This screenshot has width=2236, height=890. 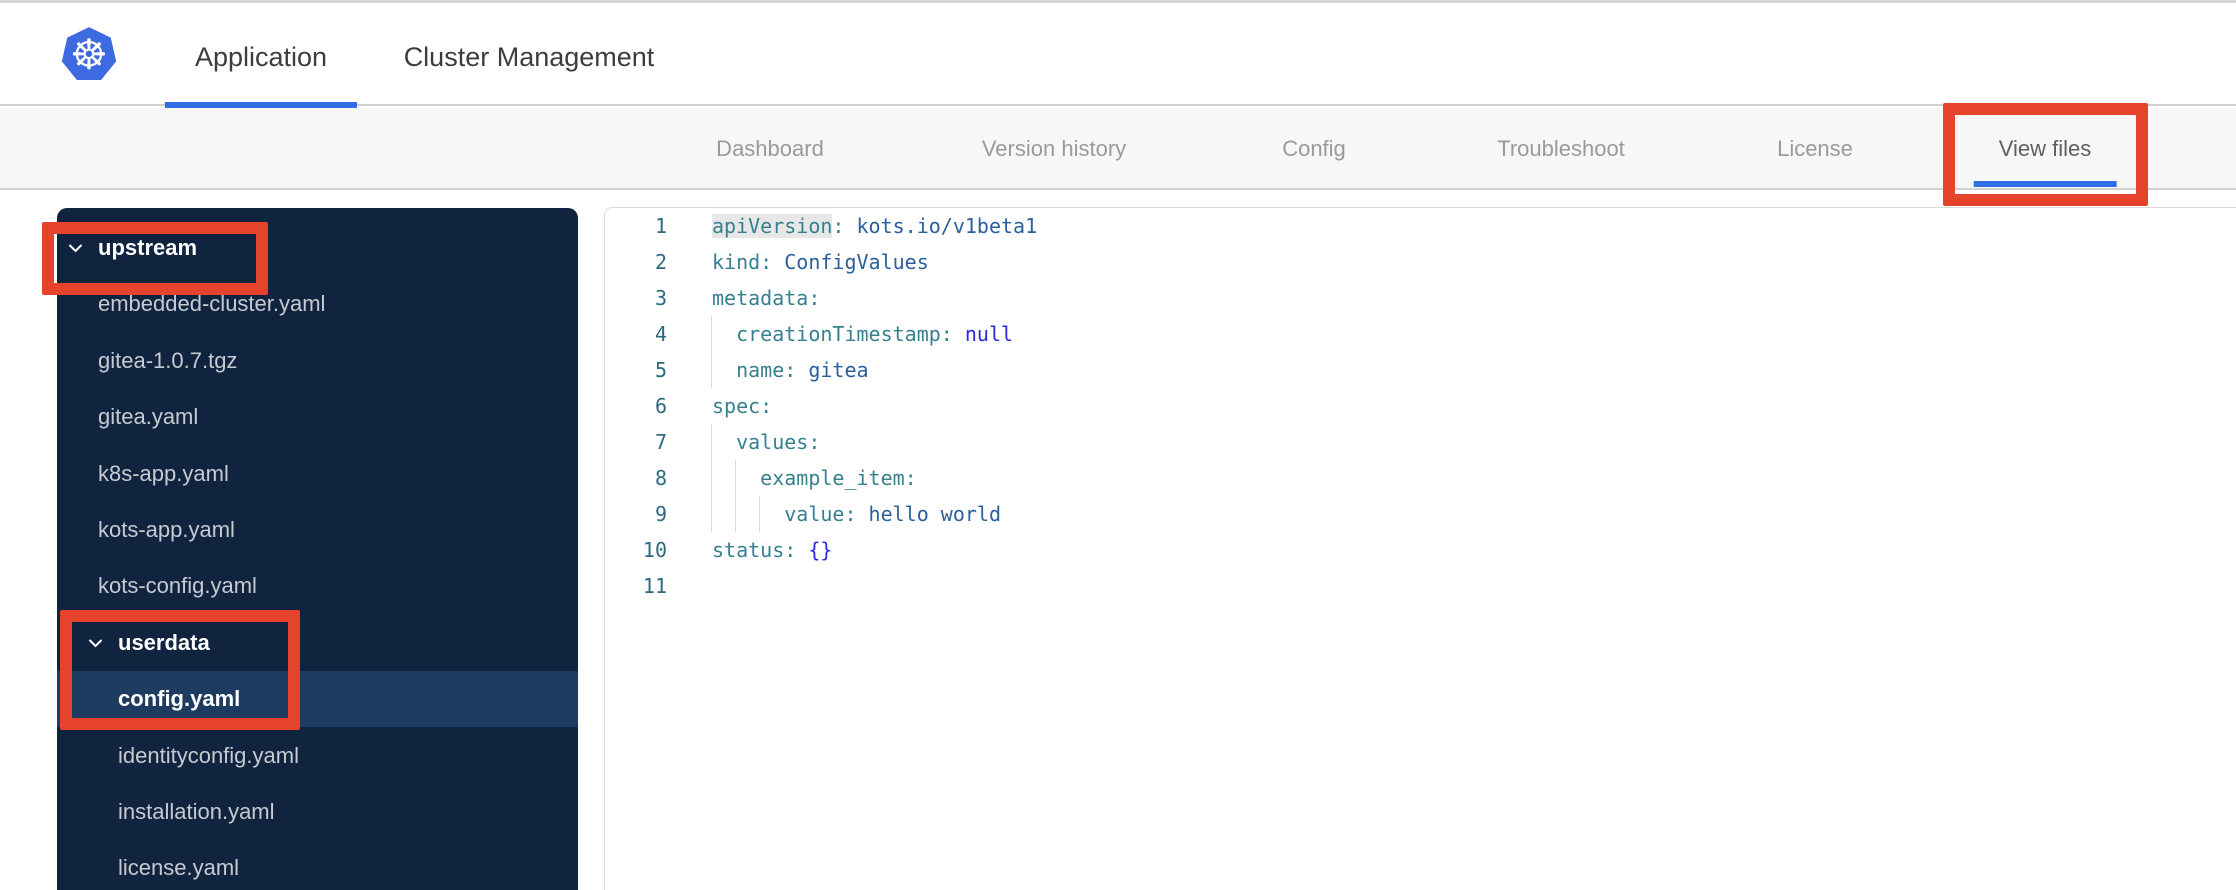 What do you see at coordinates (179, 867) in the screenshot?
I see `tree-item-label: license.yaml` at bounding box center [179, 867].